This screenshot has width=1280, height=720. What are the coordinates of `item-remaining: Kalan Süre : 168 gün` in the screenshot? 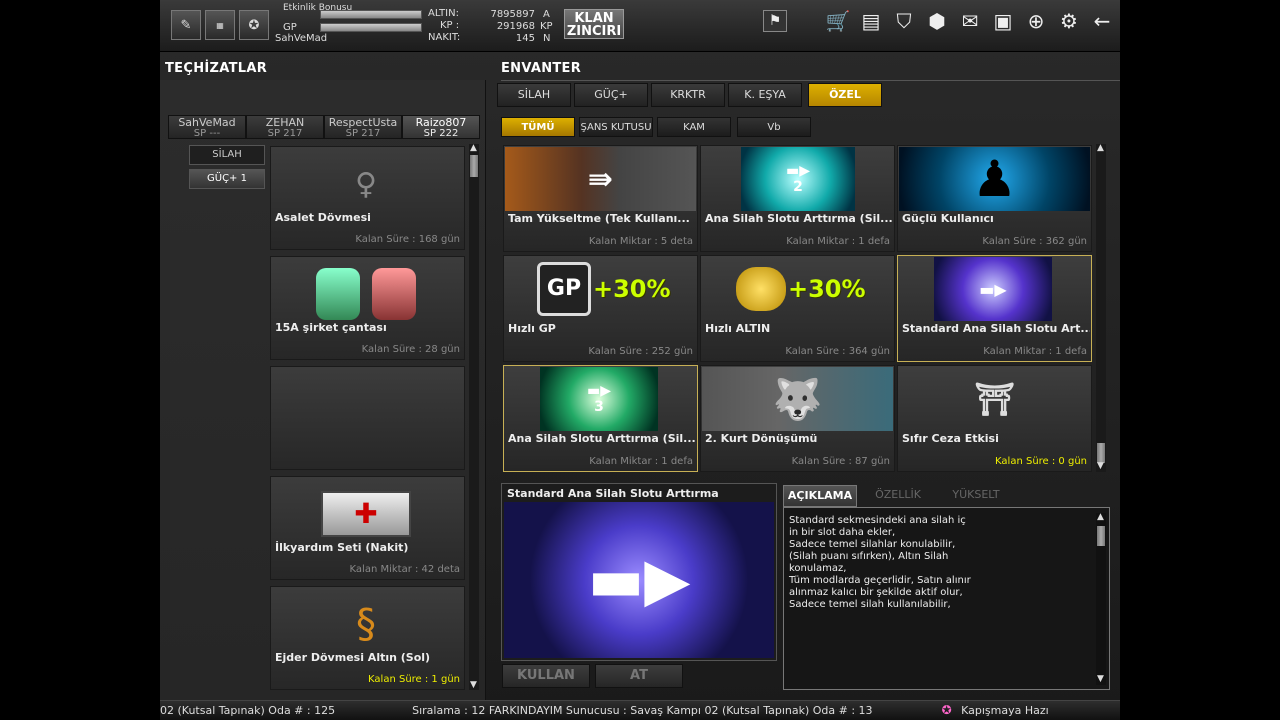 It's located at (407, 239).